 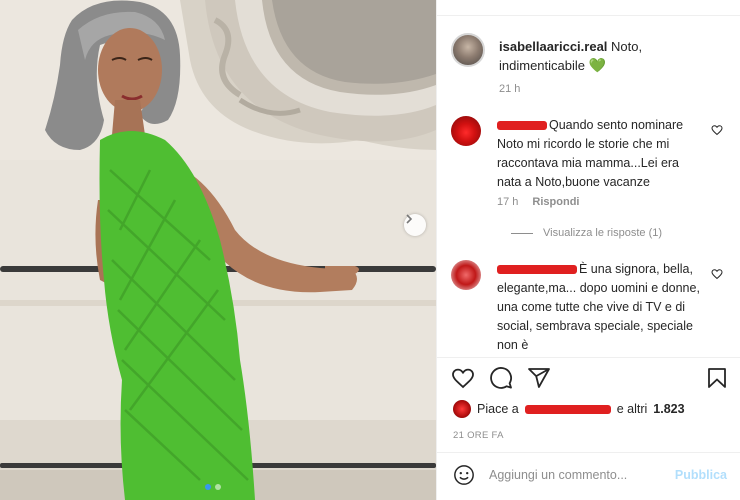 I want to click on chevron-right-icon, so click(x=415, y=225).